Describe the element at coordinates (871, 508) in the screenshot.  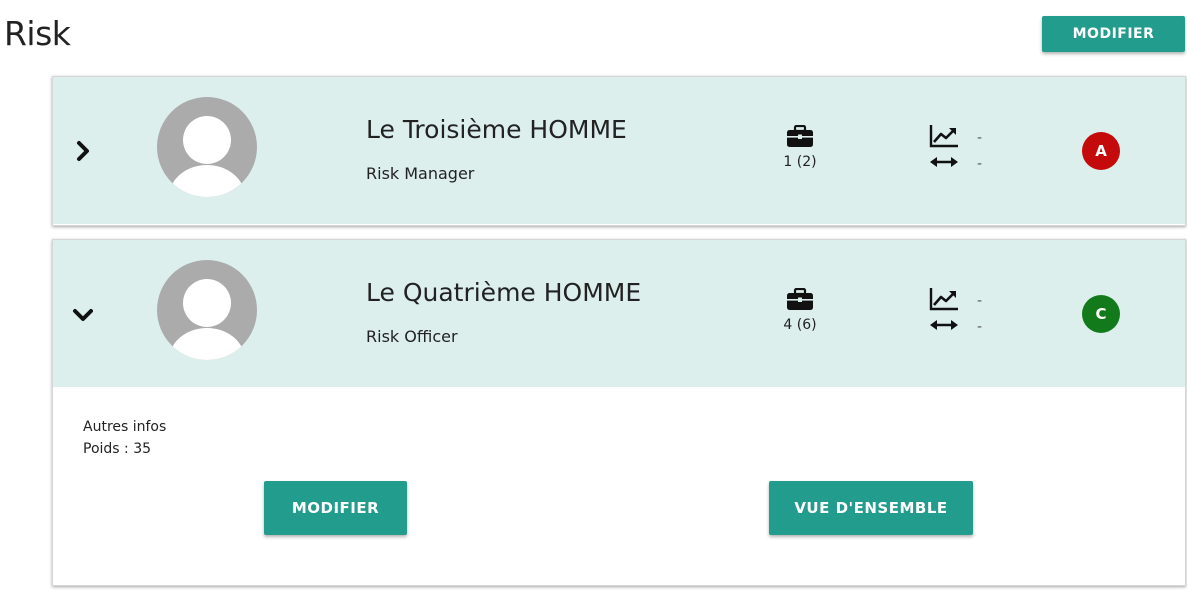
I see `overview-button: VUE D'ENSEMBLE` at that location.